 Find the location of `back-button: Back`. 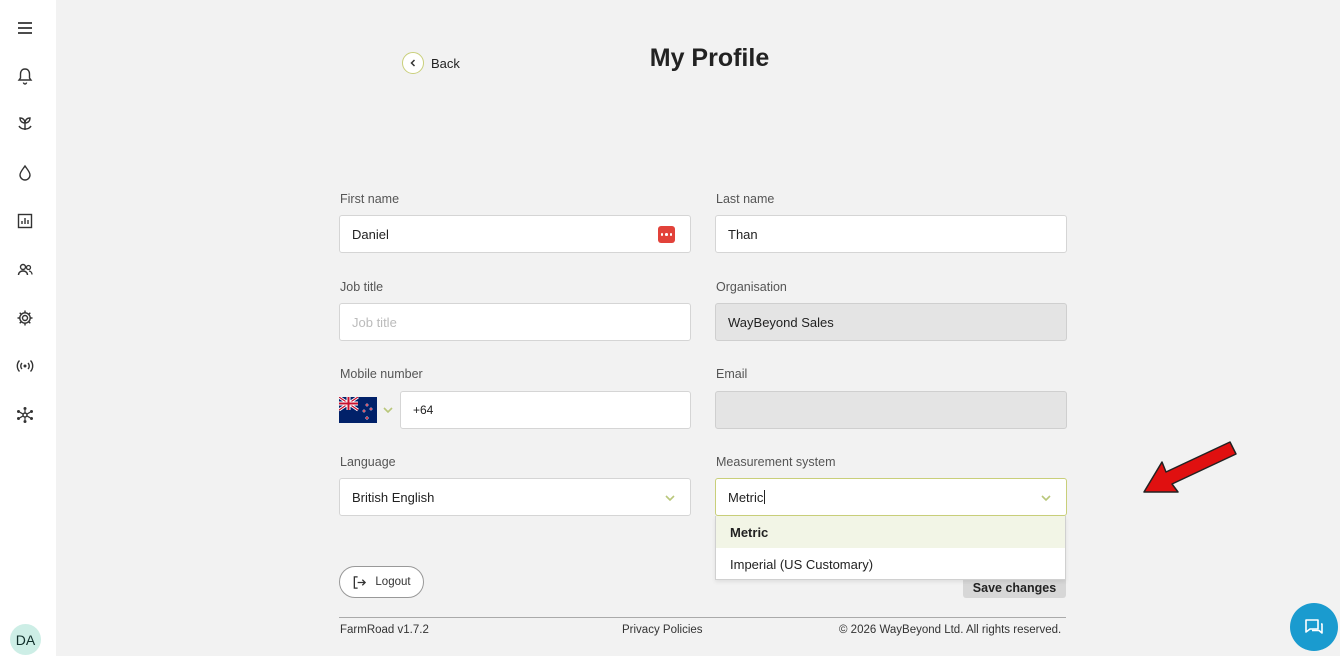

back-button: Back is located at coordinates (431, 63).